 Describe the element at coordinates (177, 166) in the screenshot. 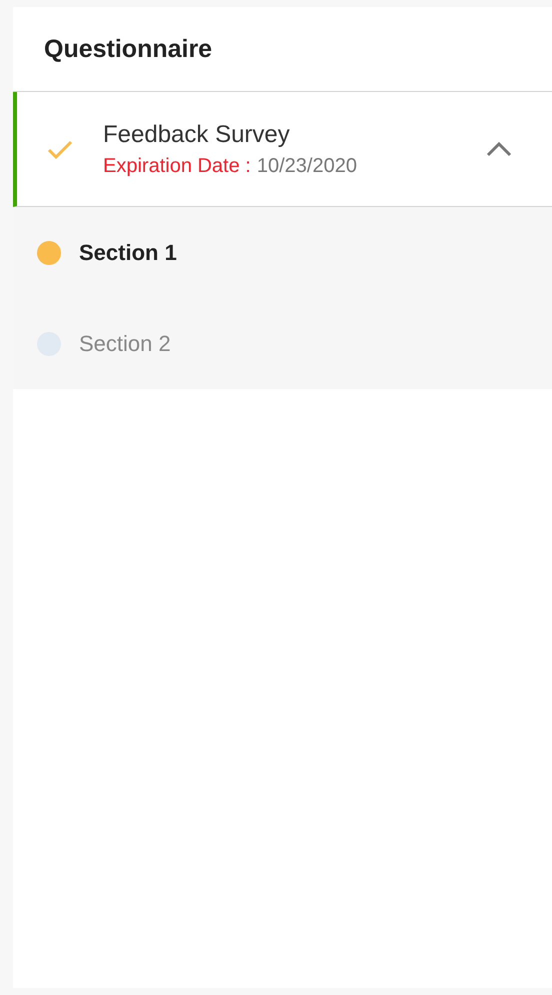

I see `expiration-label: Expiration Date :` at that location.